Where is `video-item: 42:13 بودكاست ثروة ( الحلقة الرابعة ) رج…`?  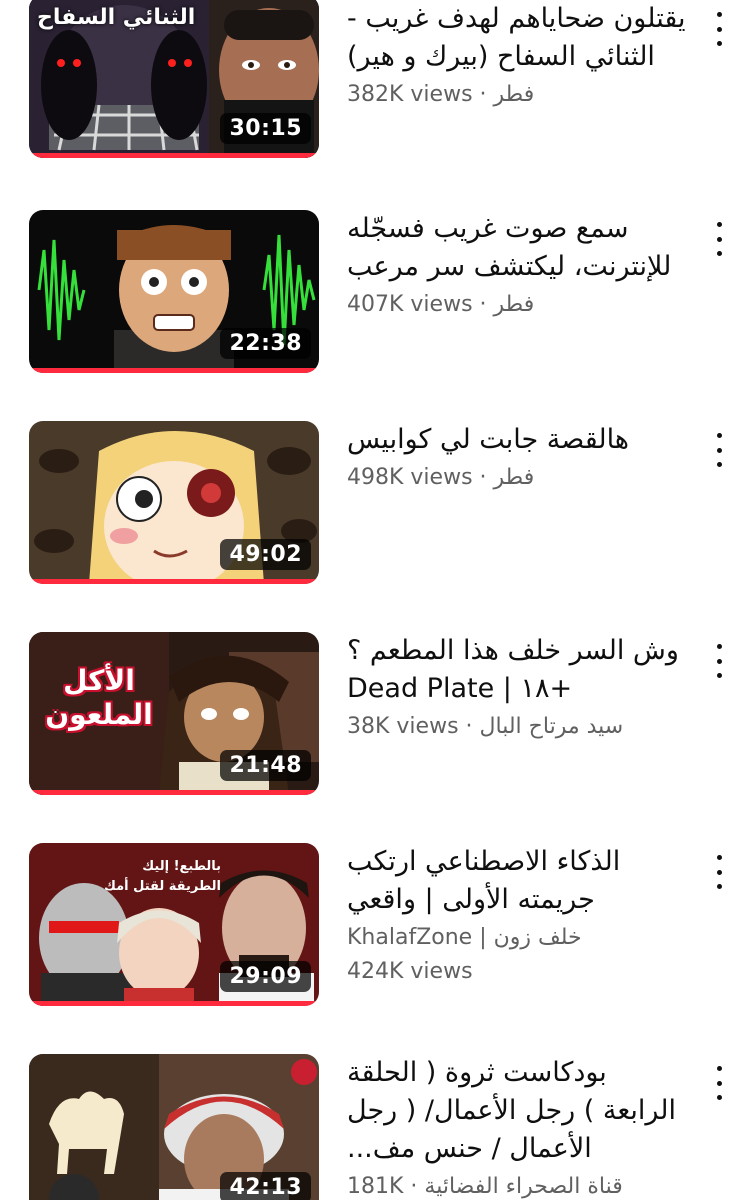 video-item: 42:13 بودكاست ثروة ( الحلقة الرابعة ) رج… is located at coordinates (374, 1127).